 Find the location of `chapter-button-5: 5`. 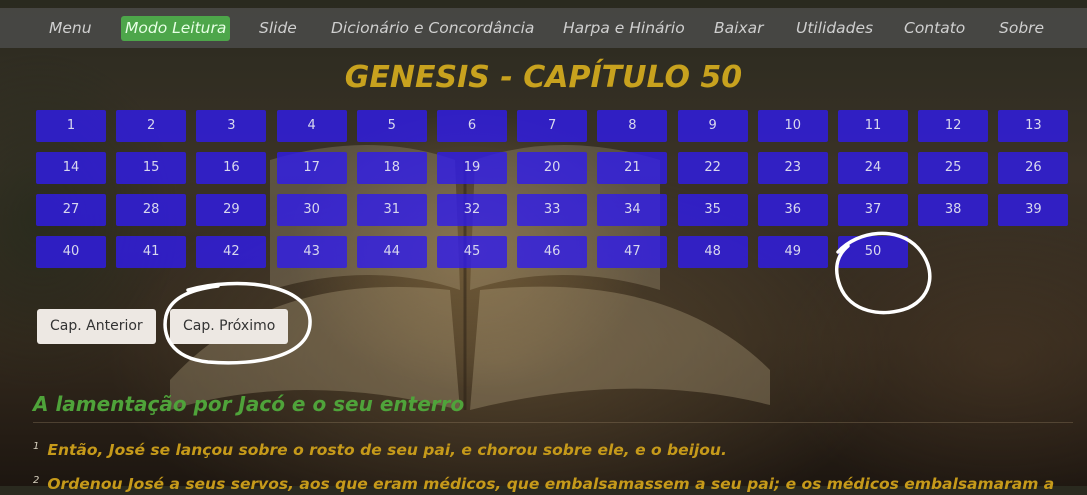

chapter-button-5: 5 is located at coordinates (391, 126).